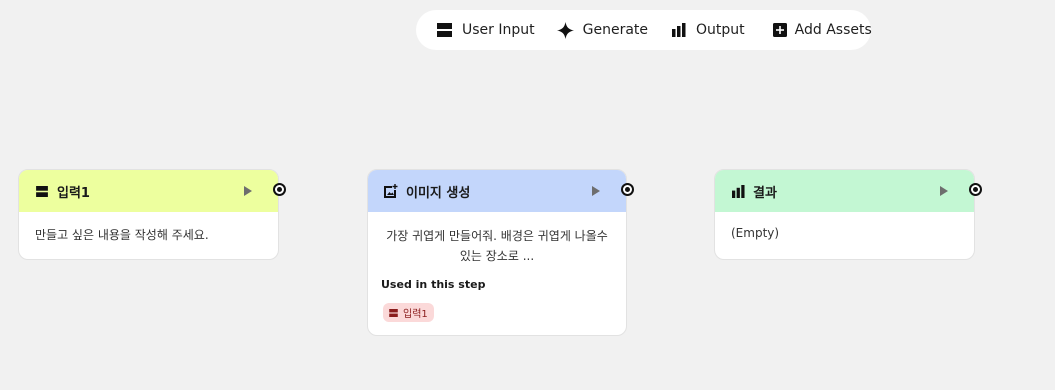 Image resolution: width=1055 pixels, height=390 pixels. What do you see at coordinates (433, 284) in the screenshot?
I see `used-in-step-label: Used in this step` at bounding box center [433, 284].